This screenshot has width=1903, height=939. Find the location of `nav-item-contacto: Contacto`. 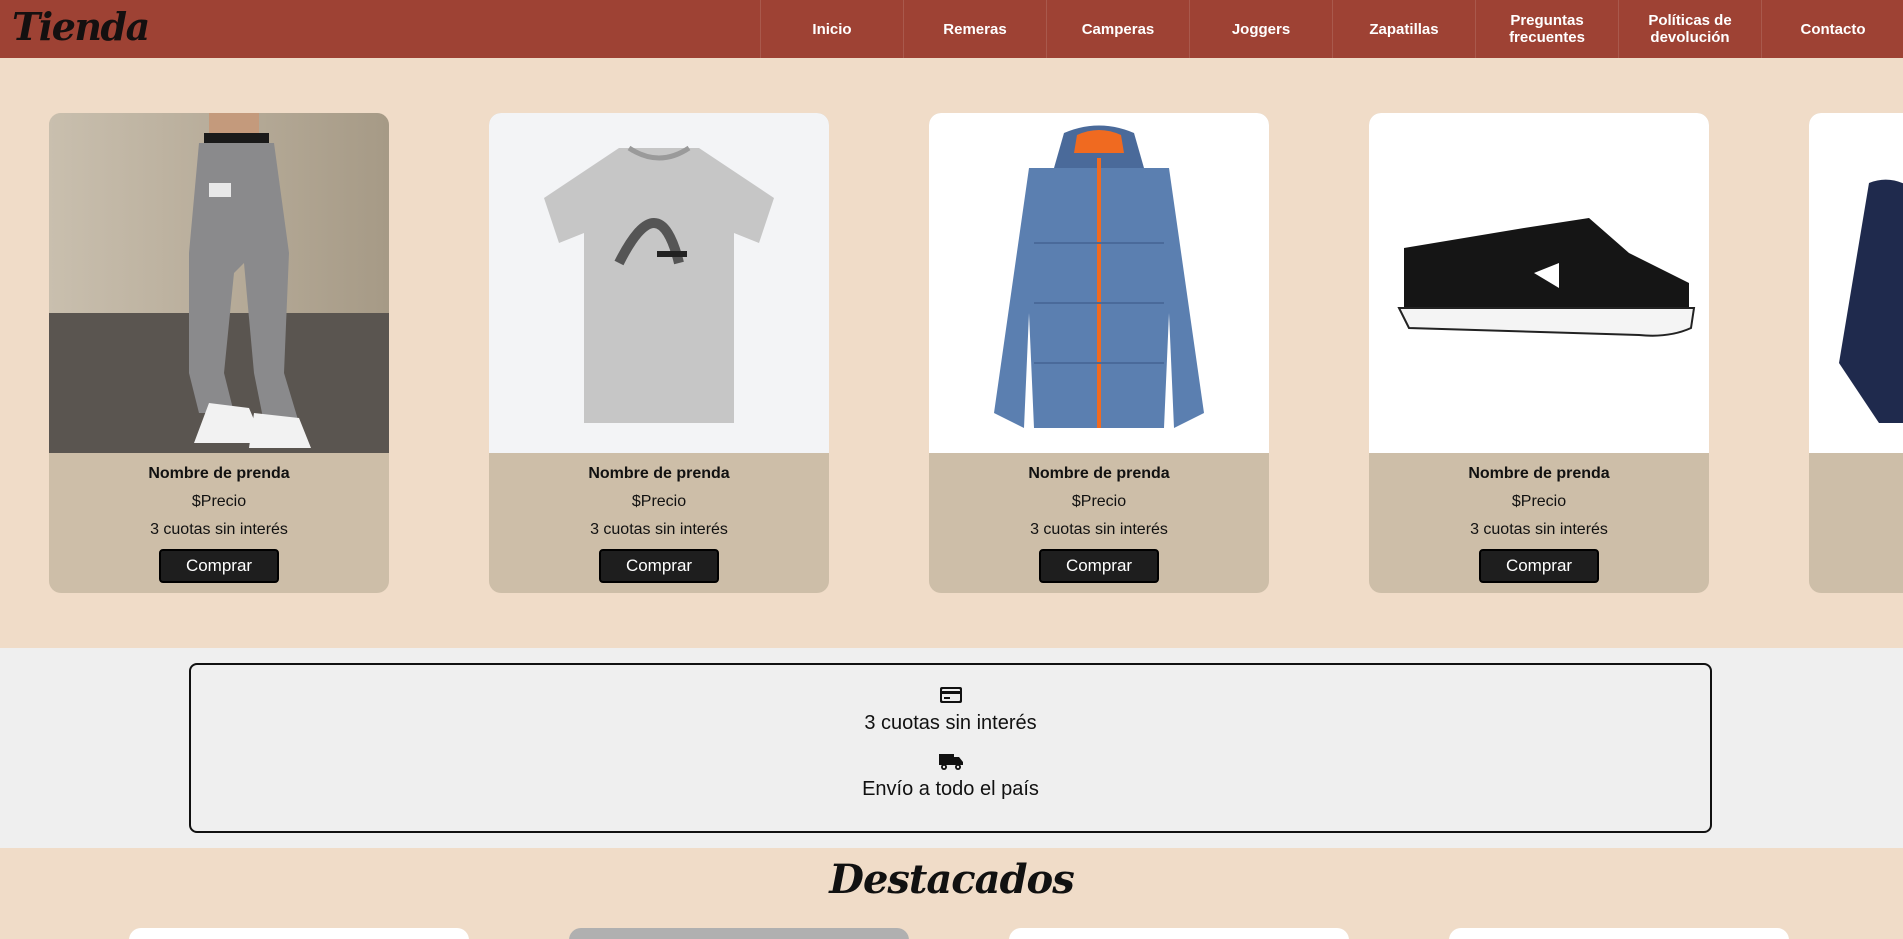

nav-item-contacto: Contacto is located at coordinates (1832, 29).